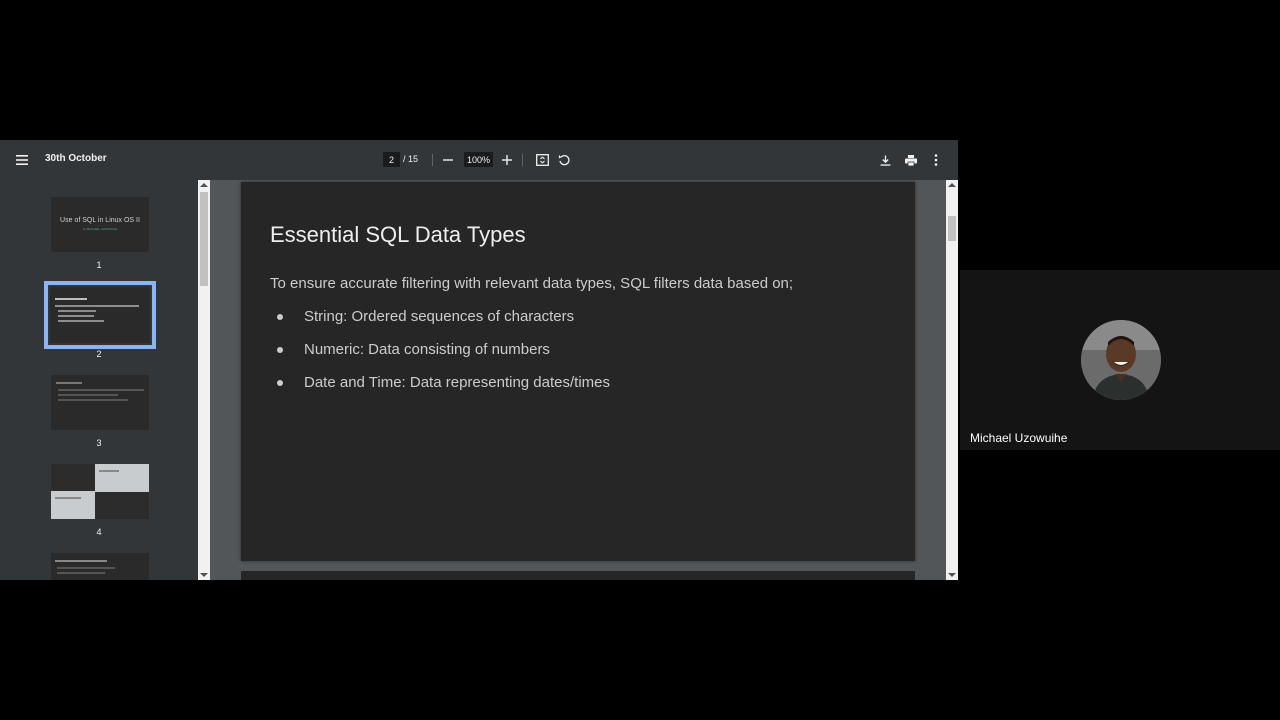 The width and height of the screenshot is (1280, 720). I want to click on rotate-button, so click(564, 160).